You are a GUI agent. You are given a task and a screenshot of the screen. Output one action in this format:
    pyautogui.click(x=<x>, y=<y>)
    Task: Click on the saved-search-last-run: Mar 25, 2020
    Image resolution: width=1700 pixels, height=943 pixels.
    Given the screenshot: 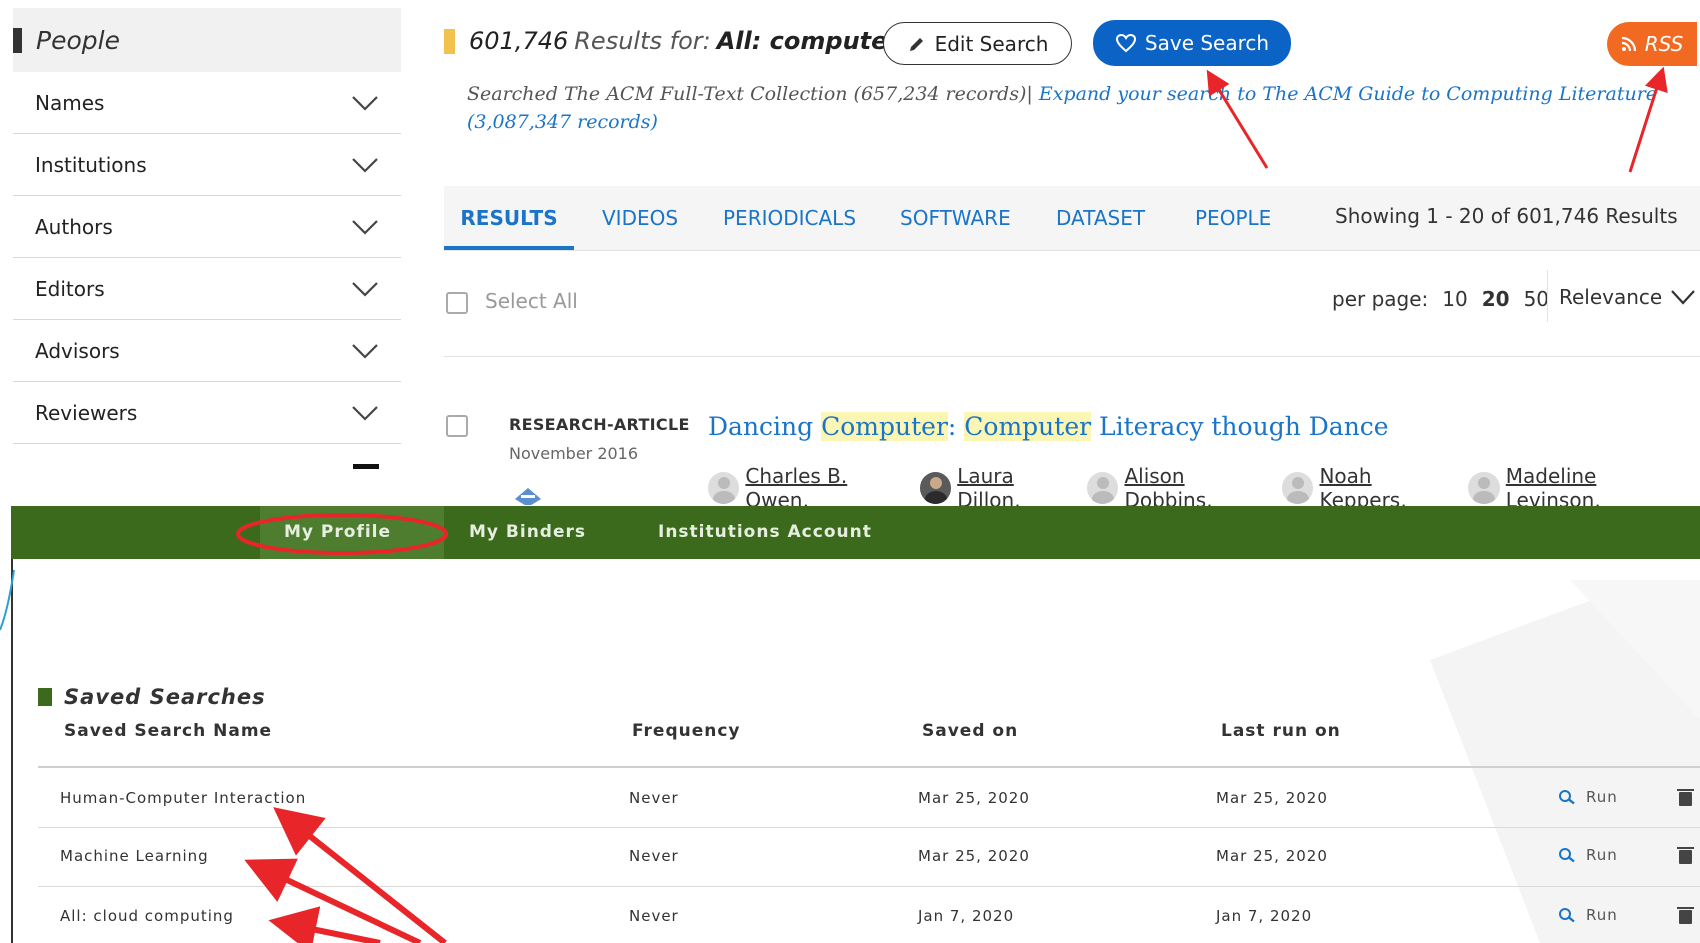 What is the action you would take?
    pyautogui.click(x=1272, y=856)
    